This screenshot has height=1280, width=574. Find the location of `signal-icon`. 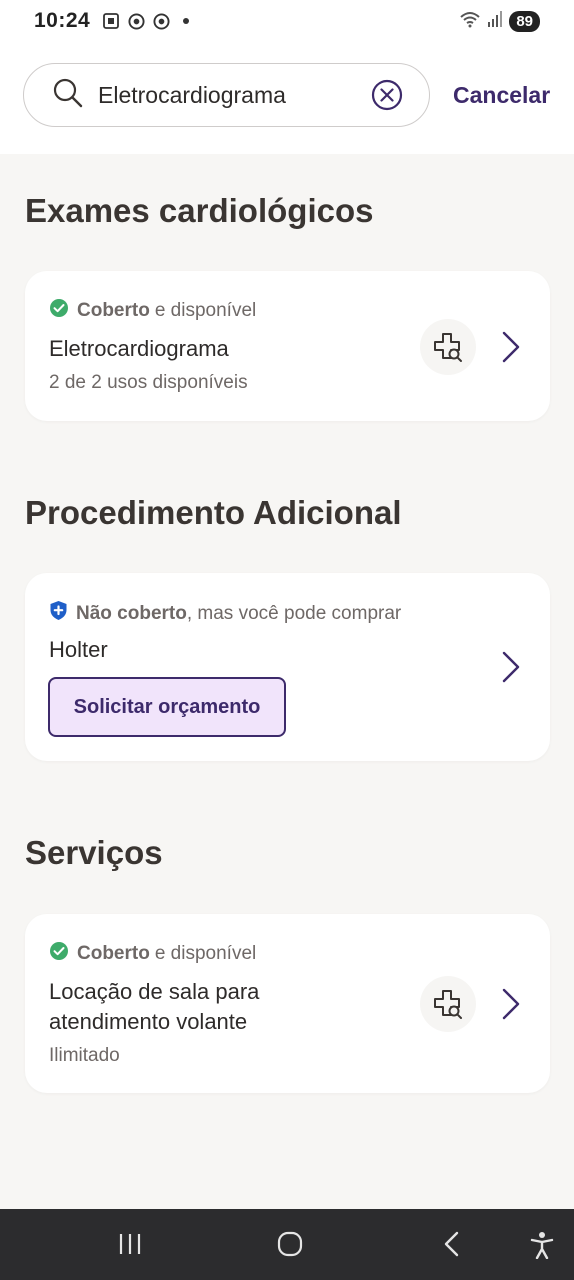

signal-icon is located at coordinates (495, 21).